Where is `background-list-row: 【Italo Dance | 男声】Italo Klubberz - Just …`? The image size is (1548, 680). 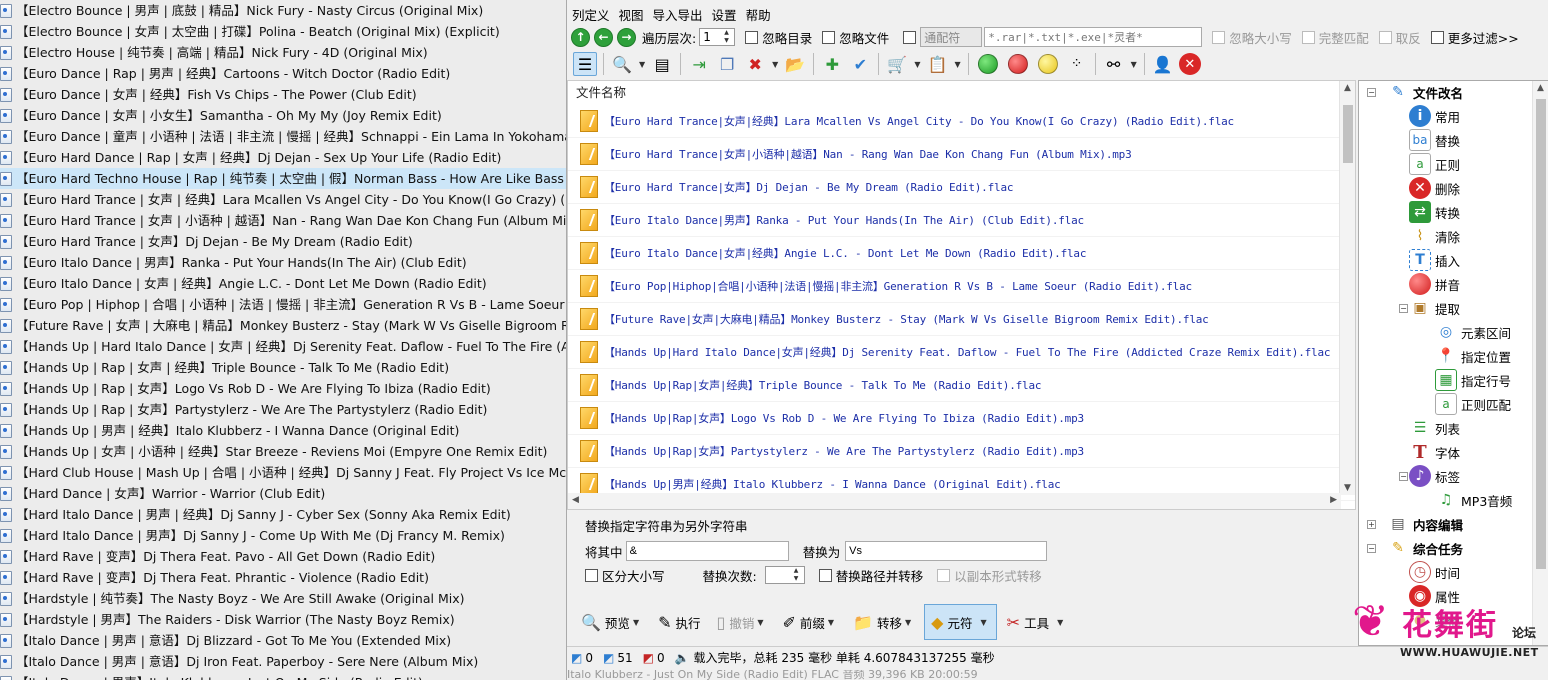 background-list-row: 【Italo Dance | 男声】Italo Klubberz - Just … is located at coordinates (283, 676).